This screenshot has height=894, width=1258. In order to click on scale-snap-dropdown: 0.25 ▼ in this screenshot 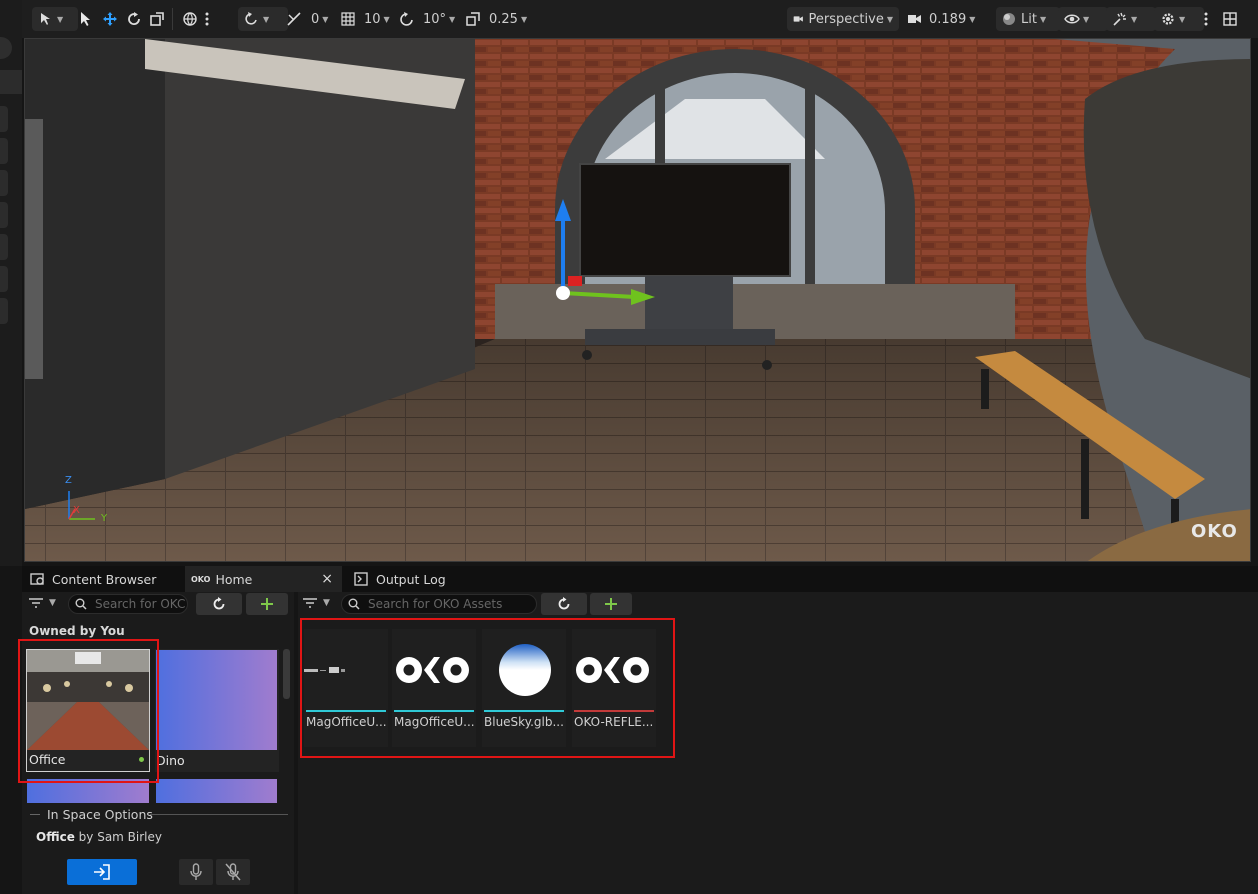, I will do `click(496, 19)`.